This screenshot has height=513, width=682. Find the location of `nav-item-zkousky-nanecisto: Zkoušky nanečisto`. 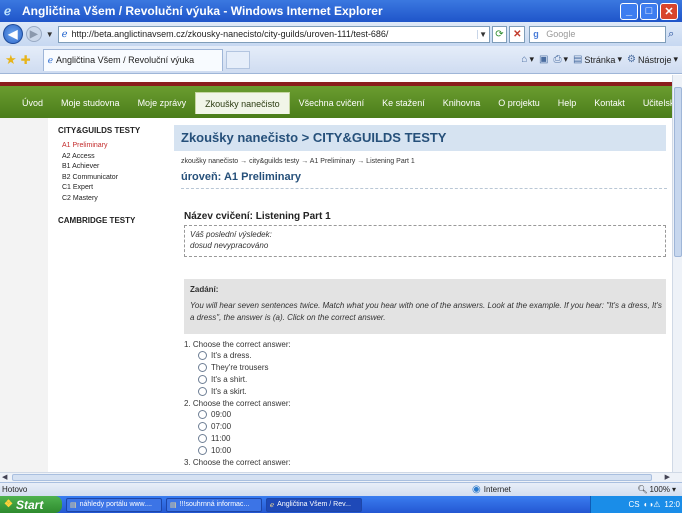

nav-item-zkousky-nanecisto: Zkoušky nanečisto is located at coordinates (242, 103).